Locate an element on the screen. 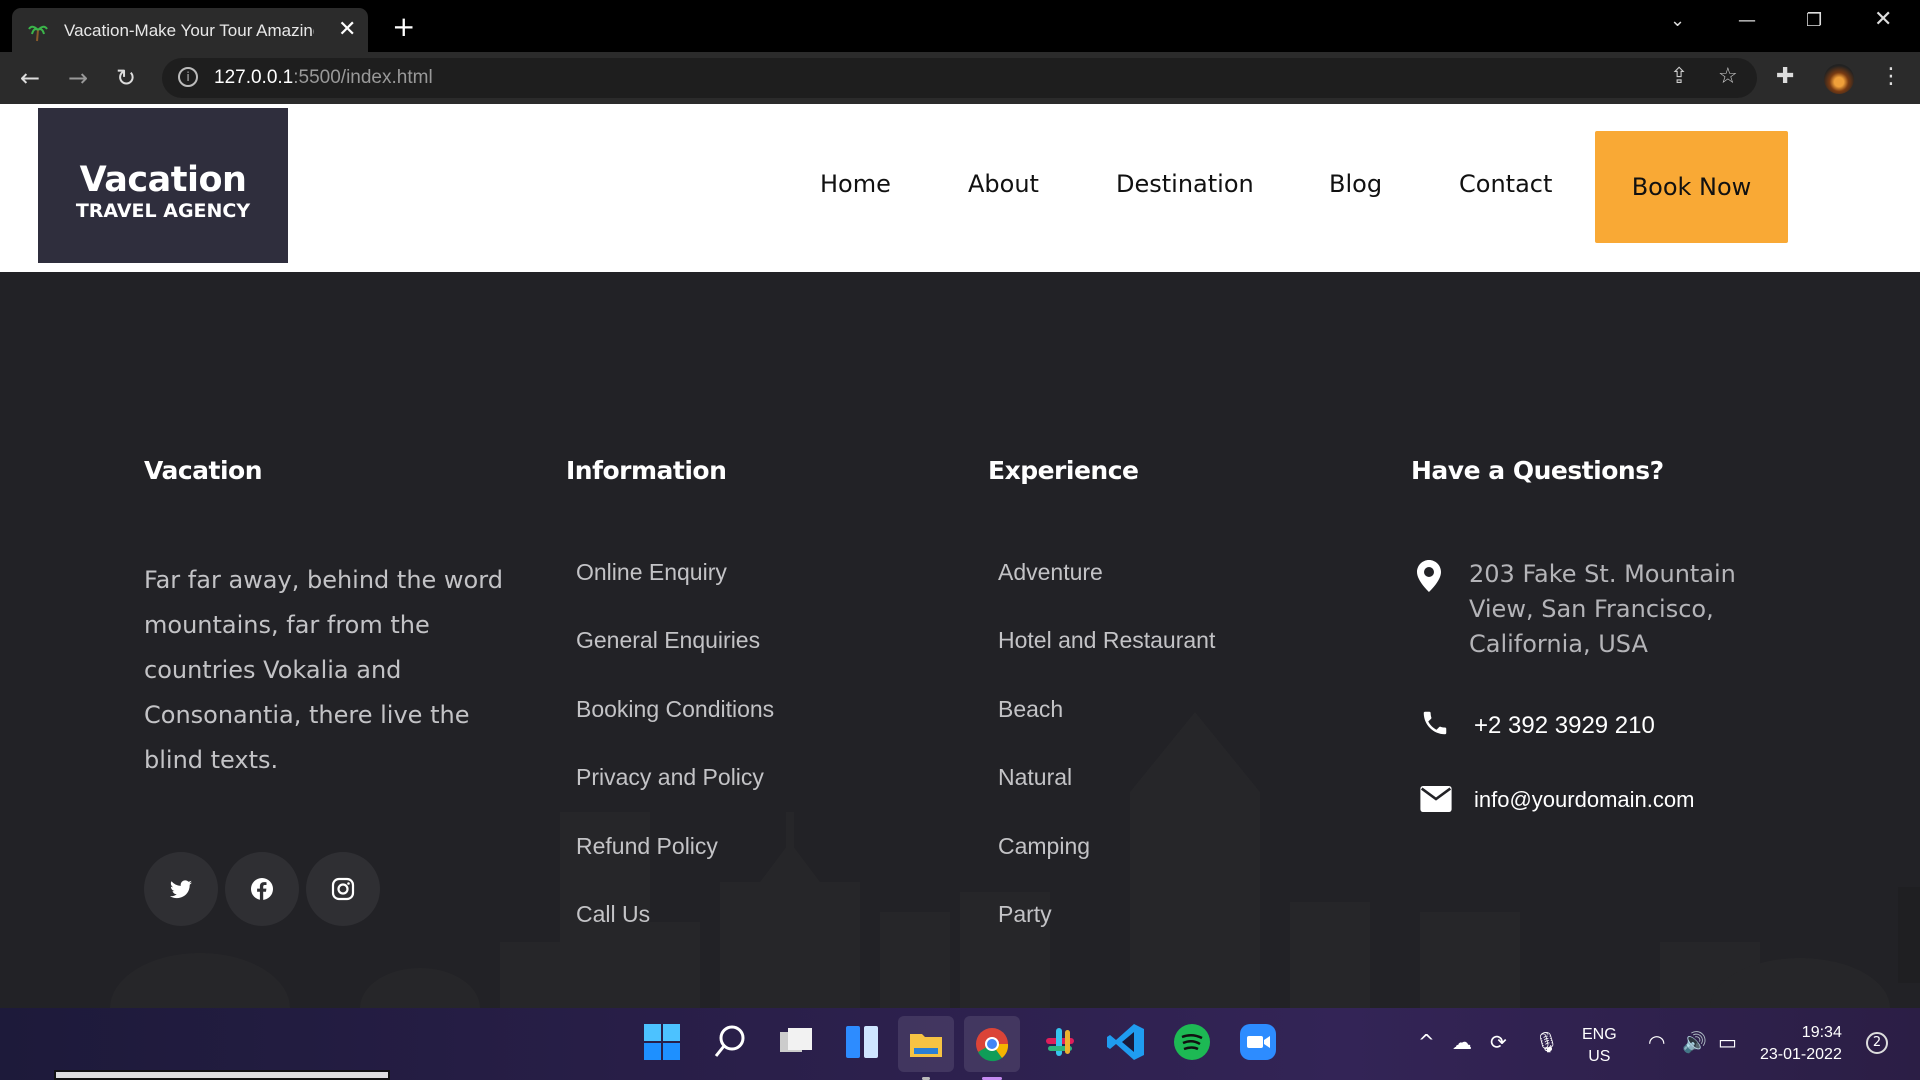  search-icon is located at coordinates (730, 1042).